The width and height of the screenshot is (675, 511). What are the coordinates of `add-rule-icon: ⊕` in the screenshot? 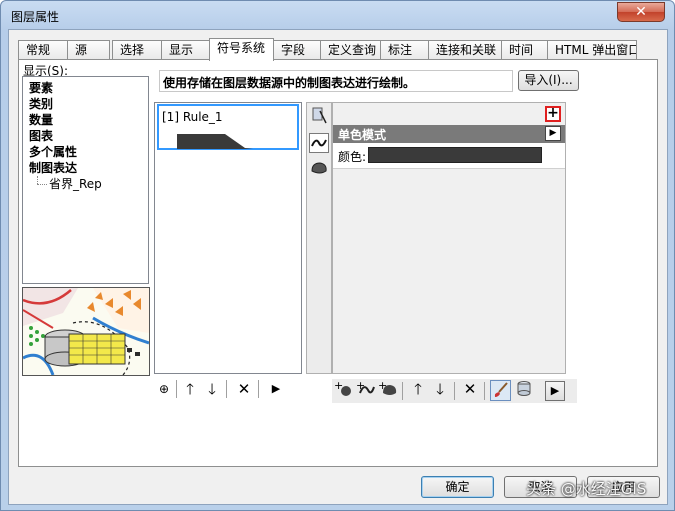 It's located at (164, 389).